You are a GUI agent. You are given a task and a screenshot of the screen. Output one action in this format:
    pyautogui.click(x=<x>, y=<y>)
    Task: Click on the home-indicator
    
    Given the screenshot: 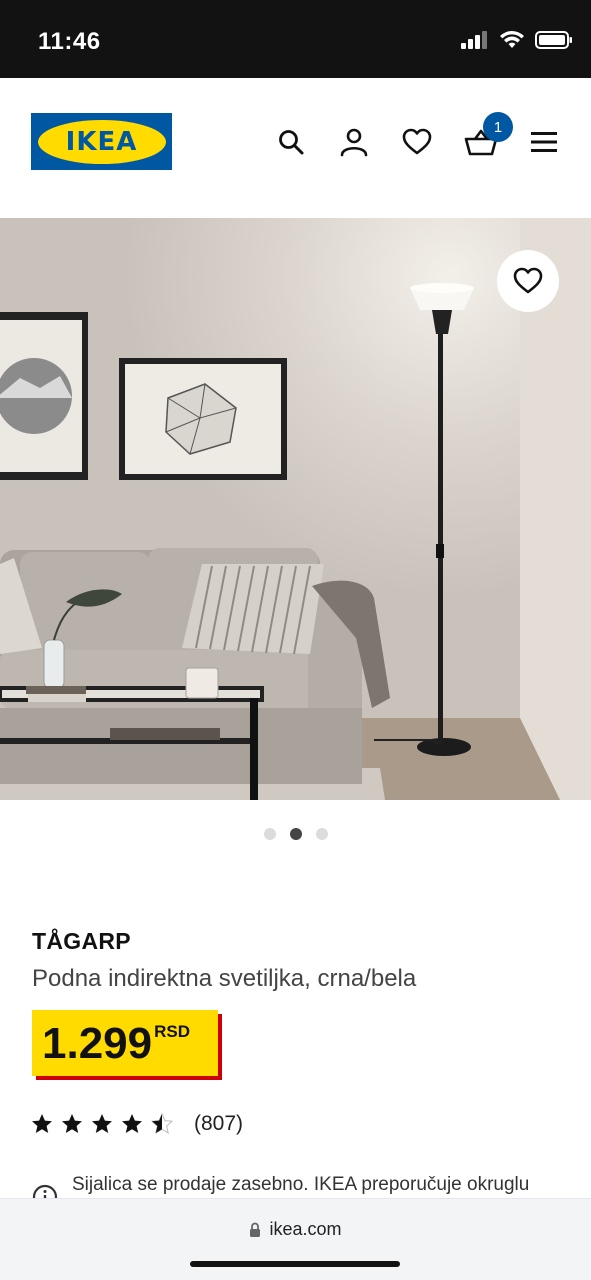 What is the action you would take?
    pyautogui.click(x=295, y=1264)
    